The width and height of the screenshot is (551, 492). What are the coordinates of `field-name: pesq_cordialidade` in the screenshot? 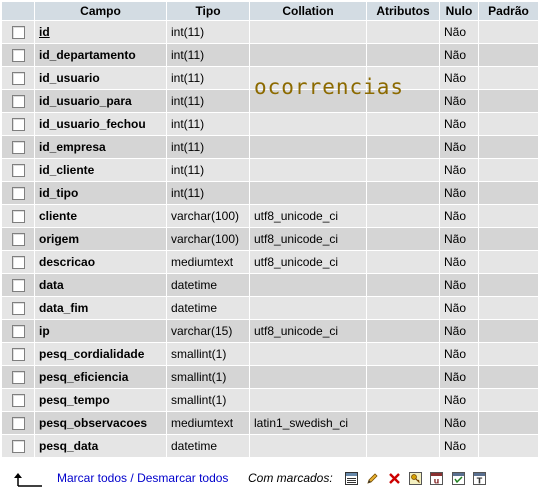 It's located at (92, 354).